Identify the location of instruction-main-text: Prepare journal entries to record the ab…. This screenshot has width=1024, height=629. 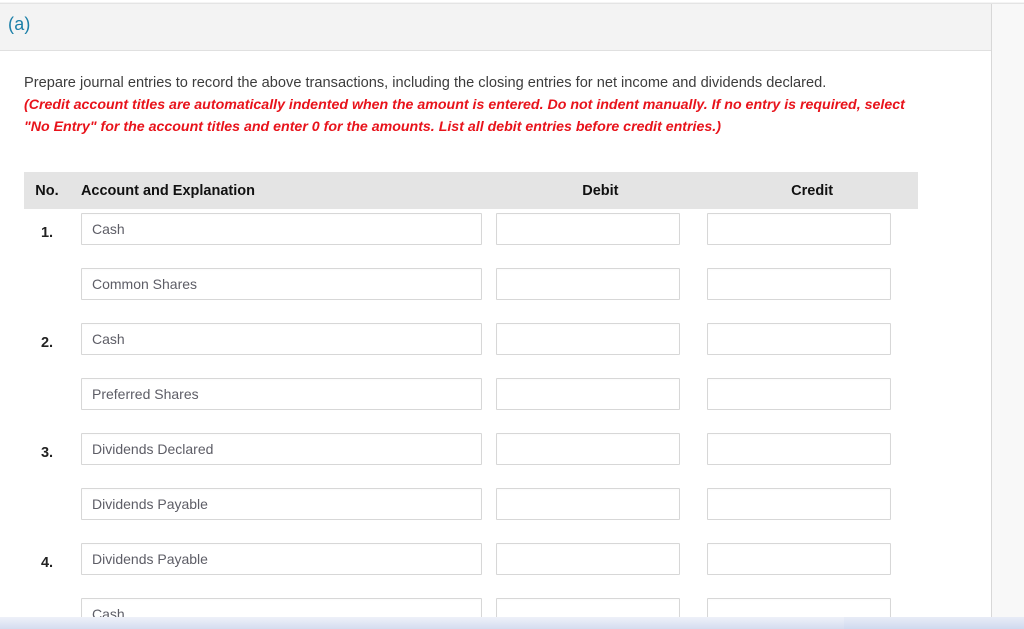
(425, 83).